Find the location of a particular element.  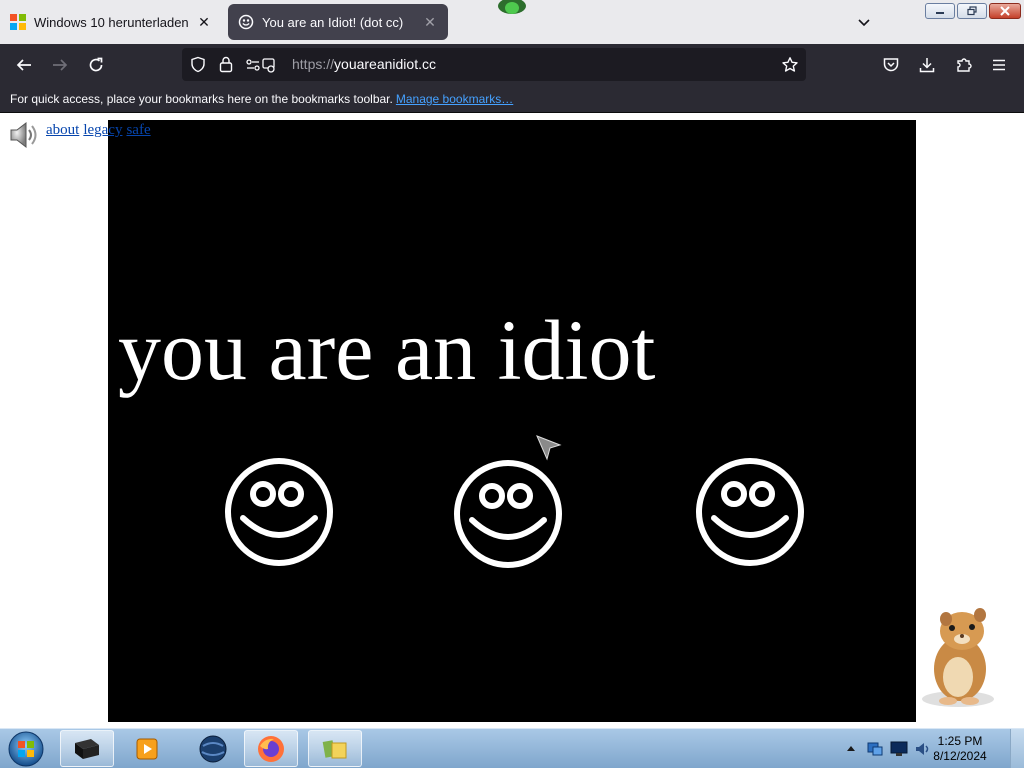

legacy-link: legacy is located at coordinates (102, 130).